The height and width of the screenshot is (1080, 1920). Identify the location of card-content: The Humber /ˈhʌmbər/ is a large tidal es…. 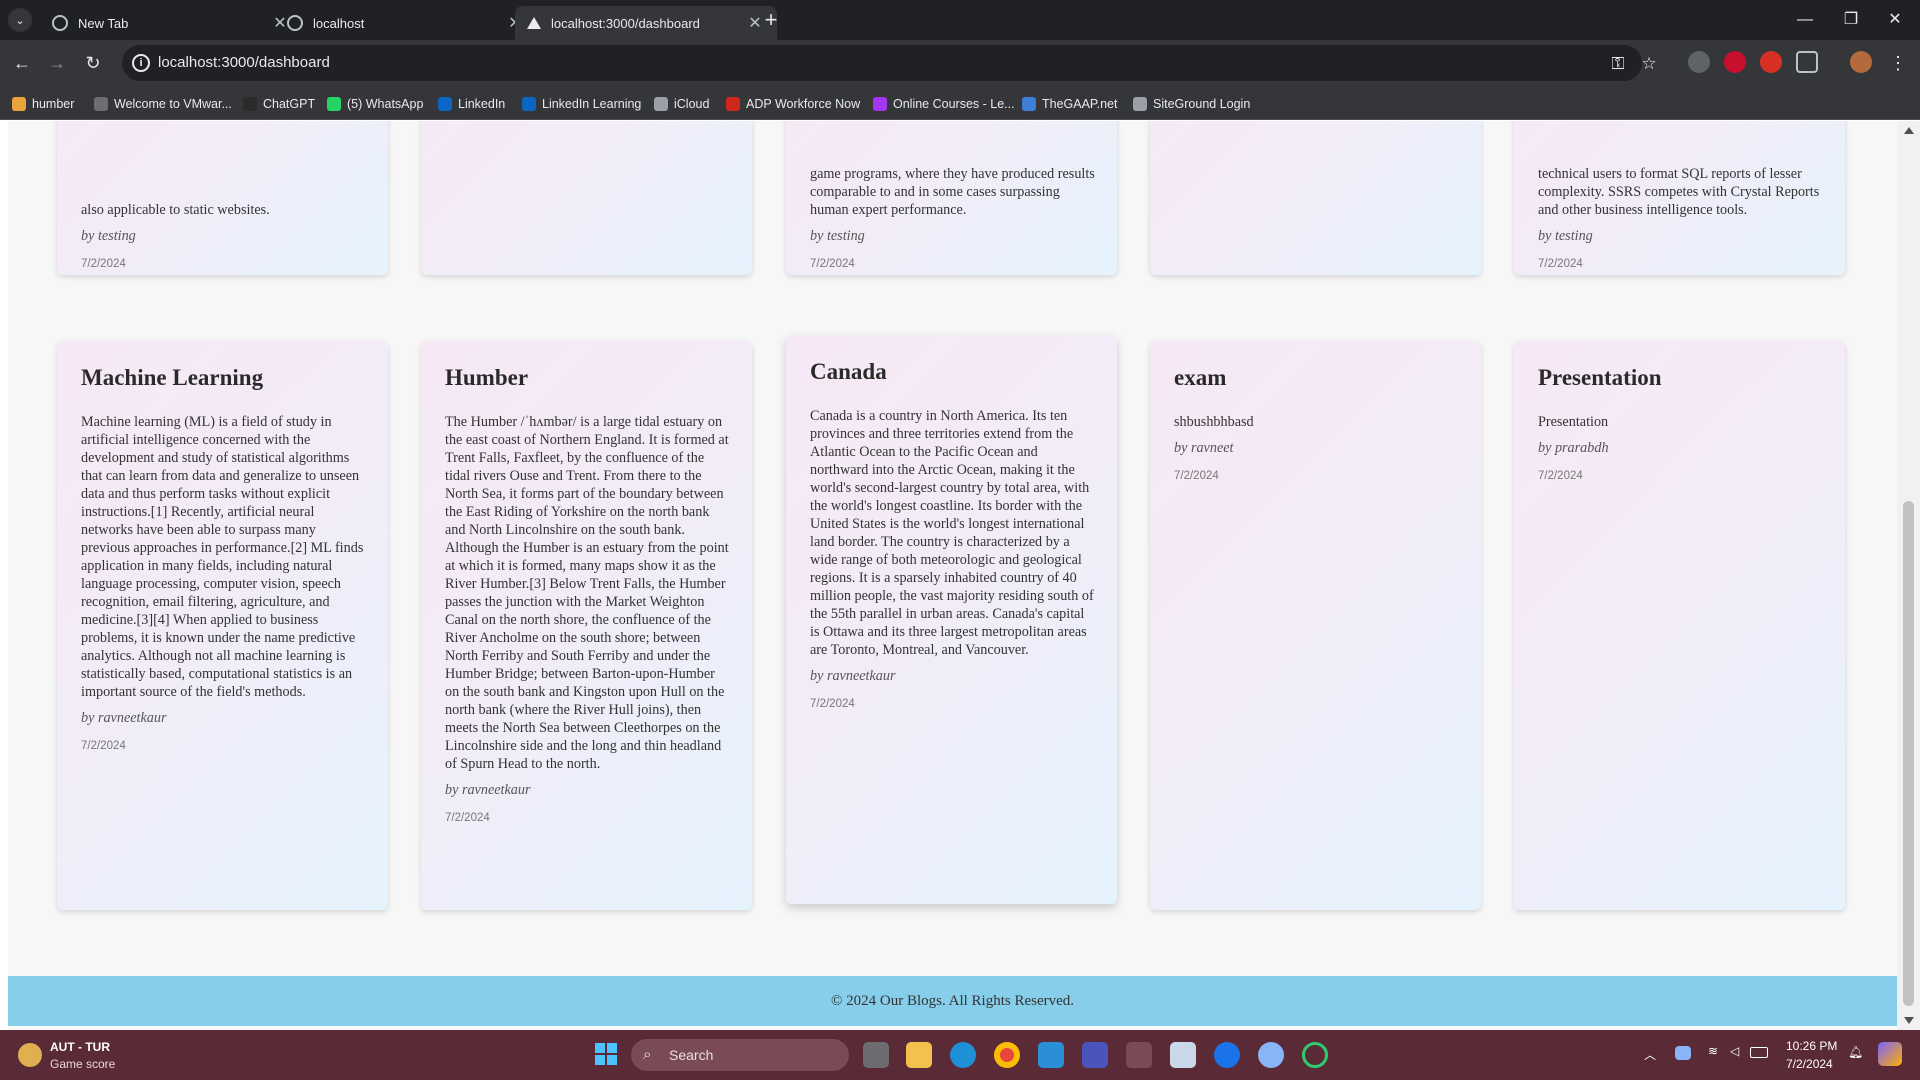
(587, 620).